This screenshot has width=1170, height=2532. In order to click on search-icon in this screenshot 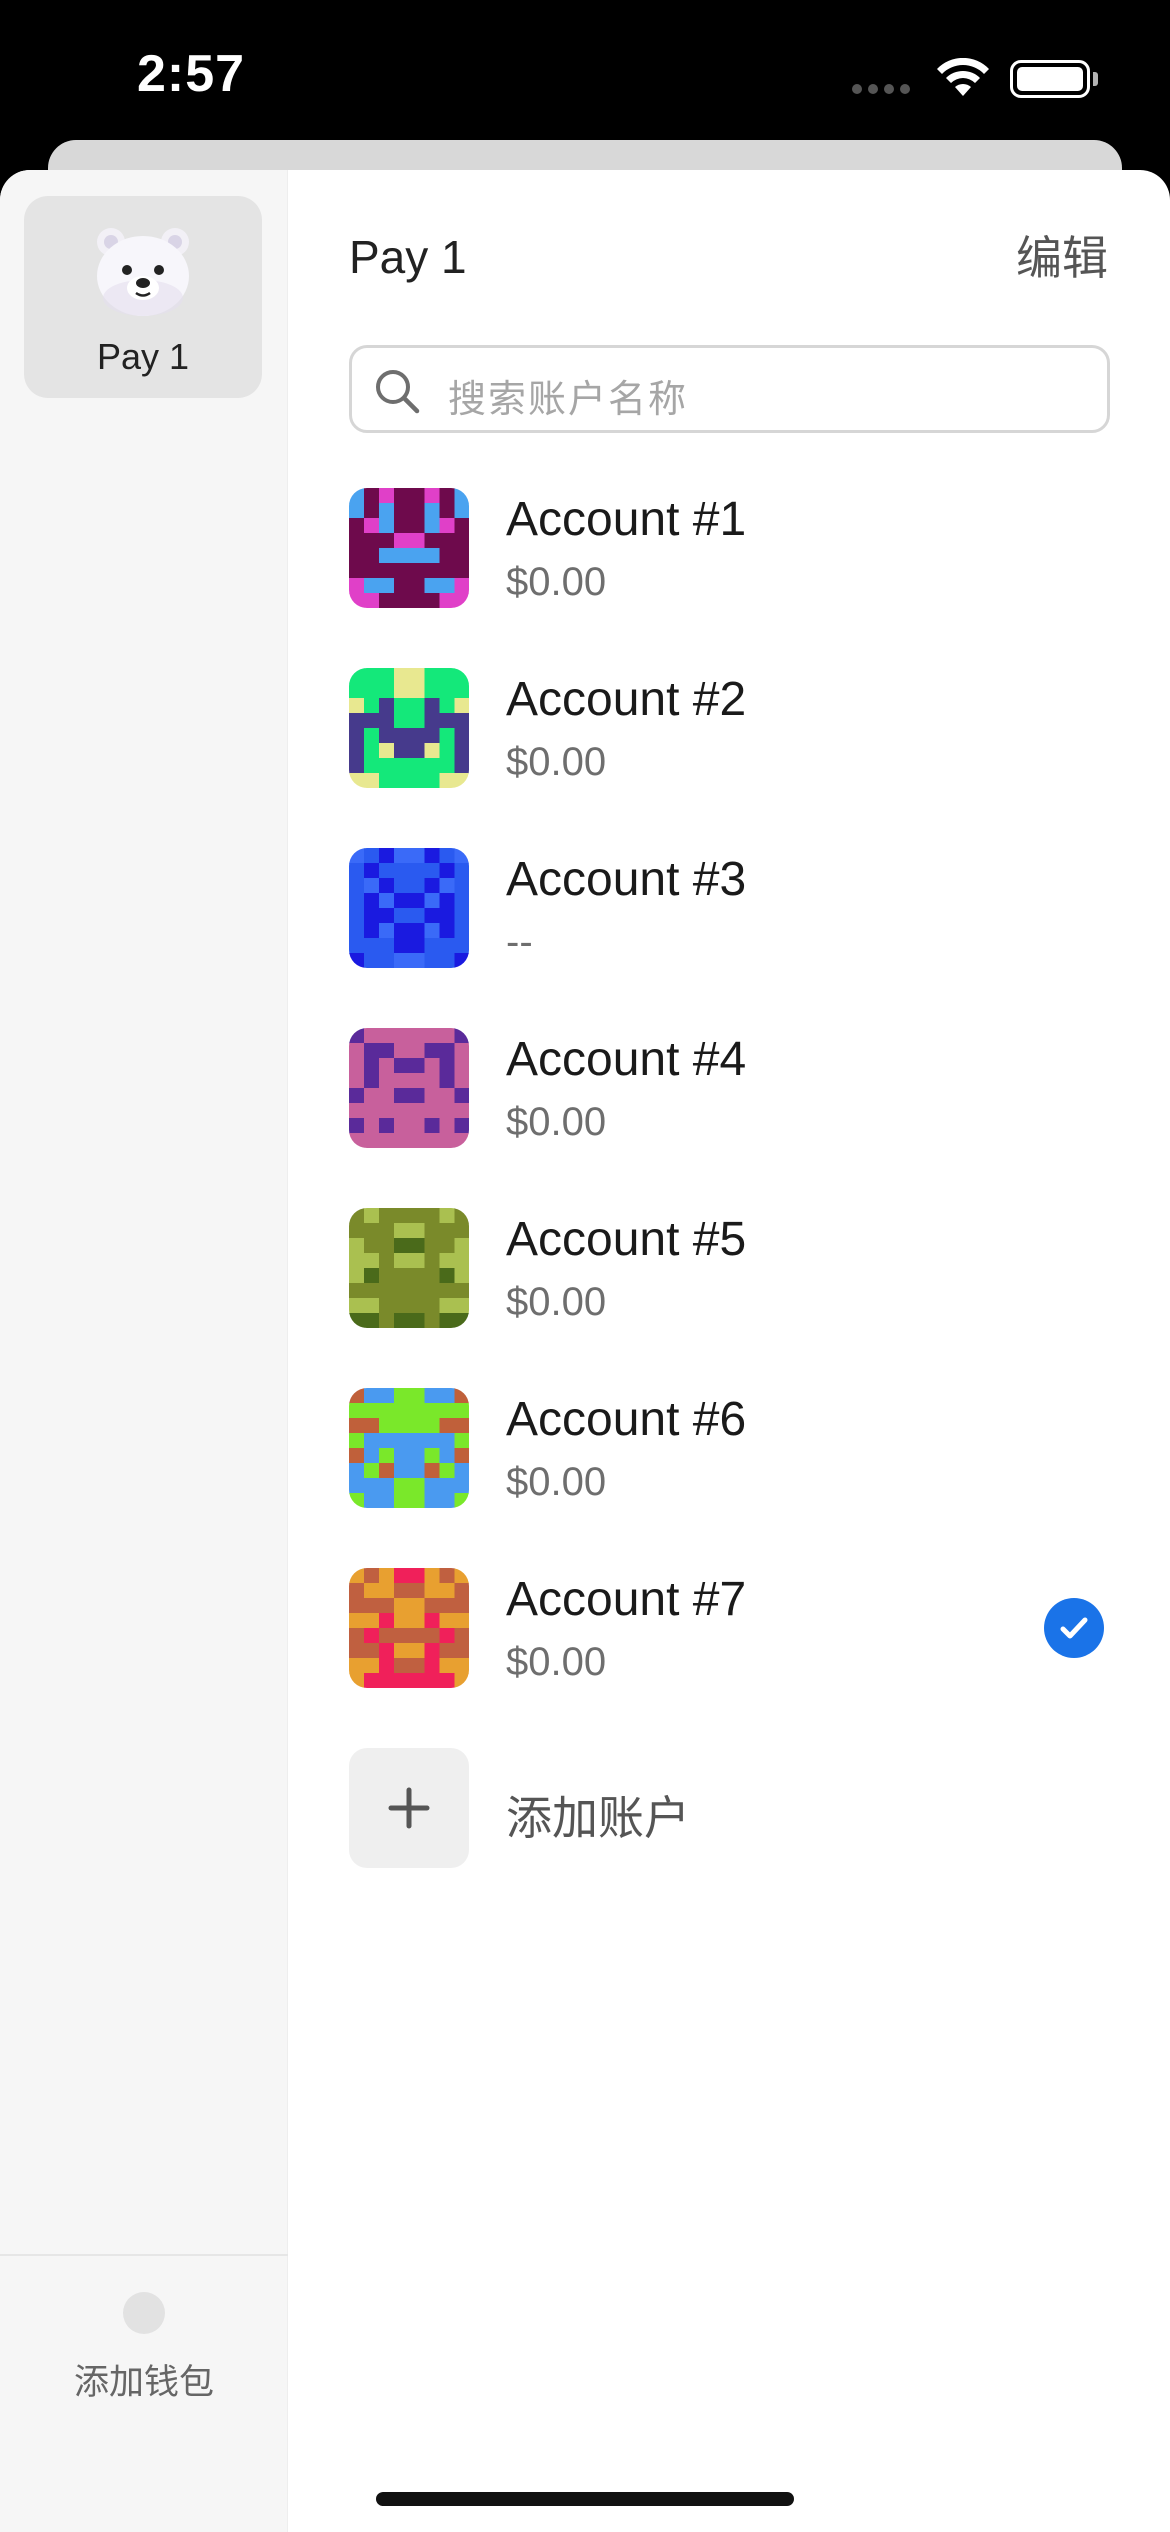, I will do `click(398, 392)`.